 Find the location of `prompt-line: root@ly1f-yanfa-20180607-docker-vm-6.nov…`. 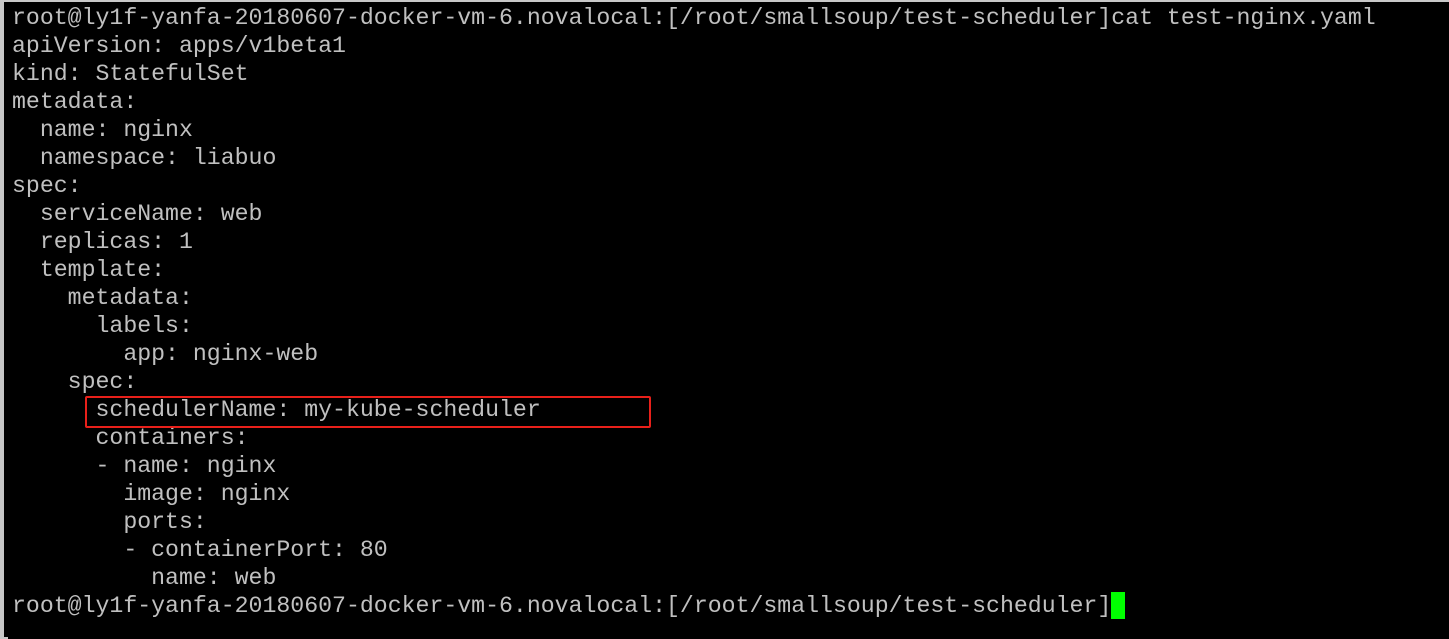

prompt-line: root@ly1f-yanfa-20180607-docker-vm-6.nov… is located at coordinates (569, 606).